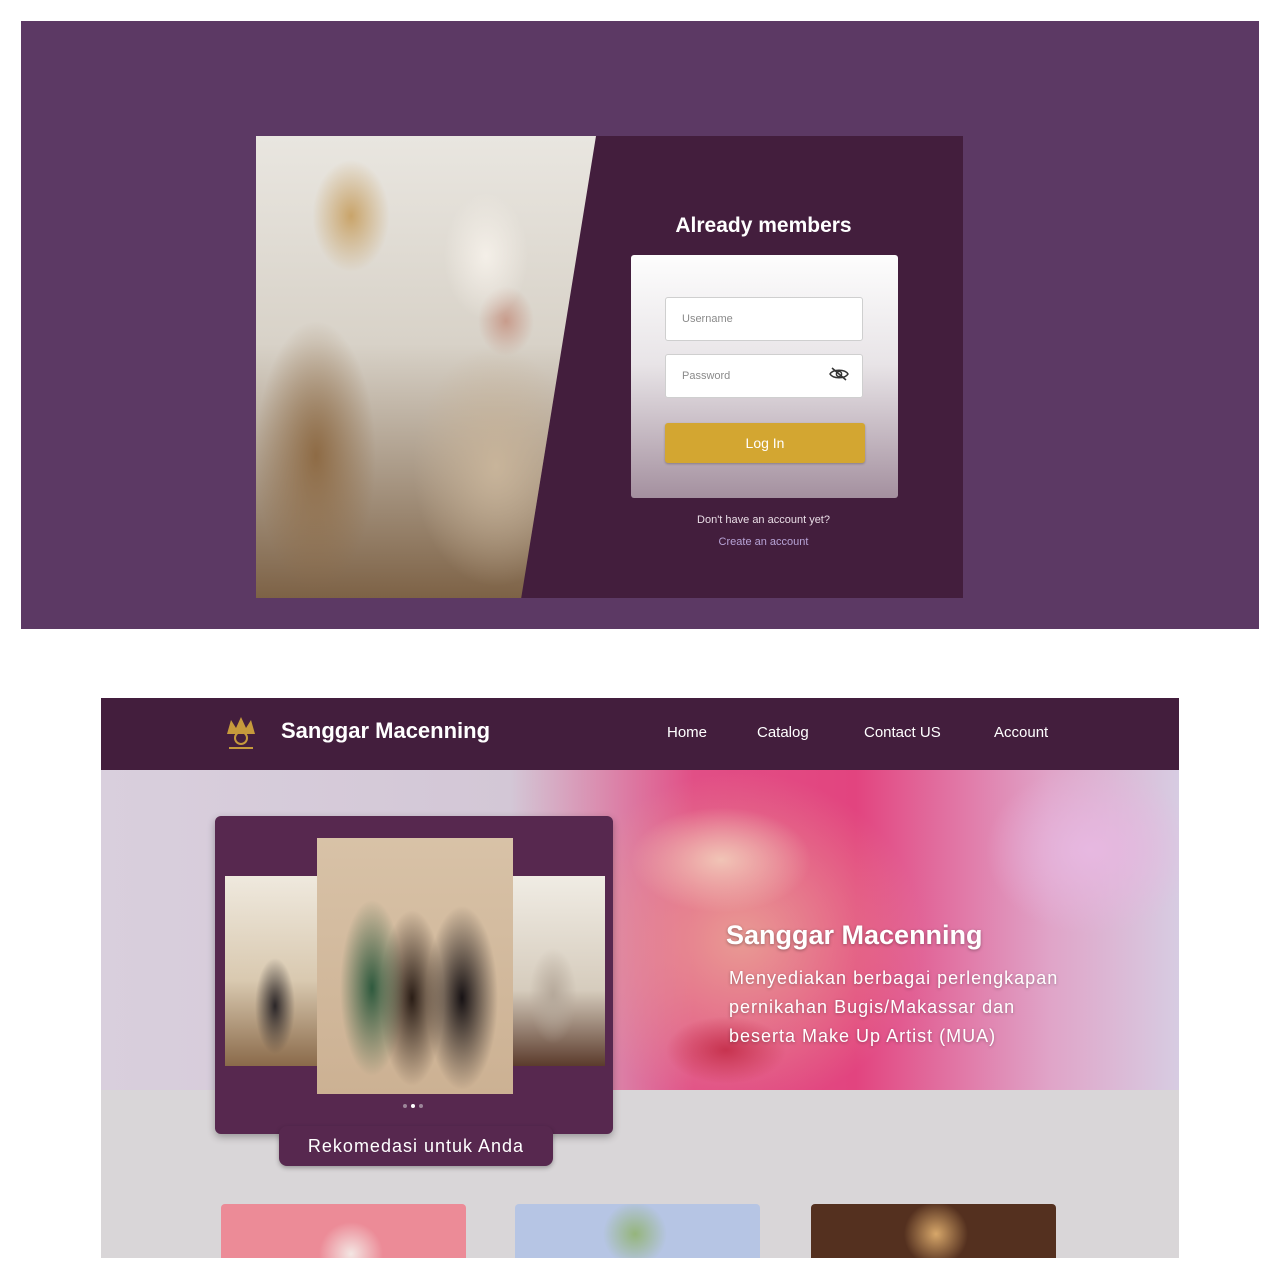 This screenshot has width=1280, height=1280. Describe the element at coordinates (763, 542) in the screenshot. I see `create-account-link: Create an account` at that location.